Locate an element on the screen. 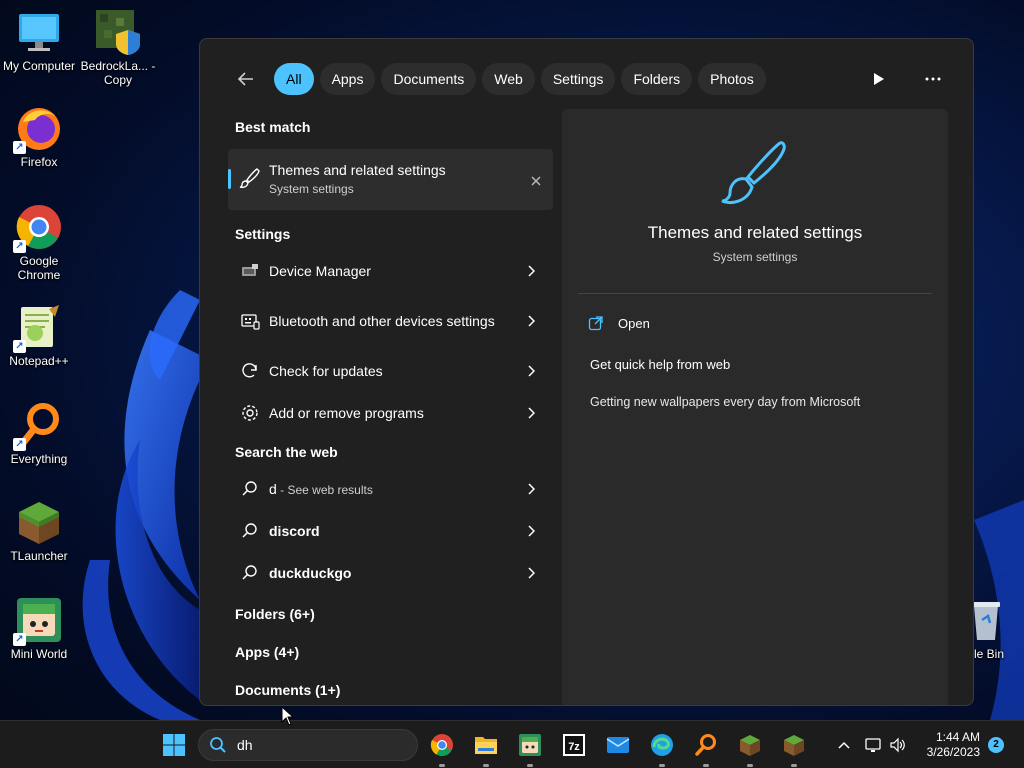  taskbar-search is located at coordinates (308, 745).